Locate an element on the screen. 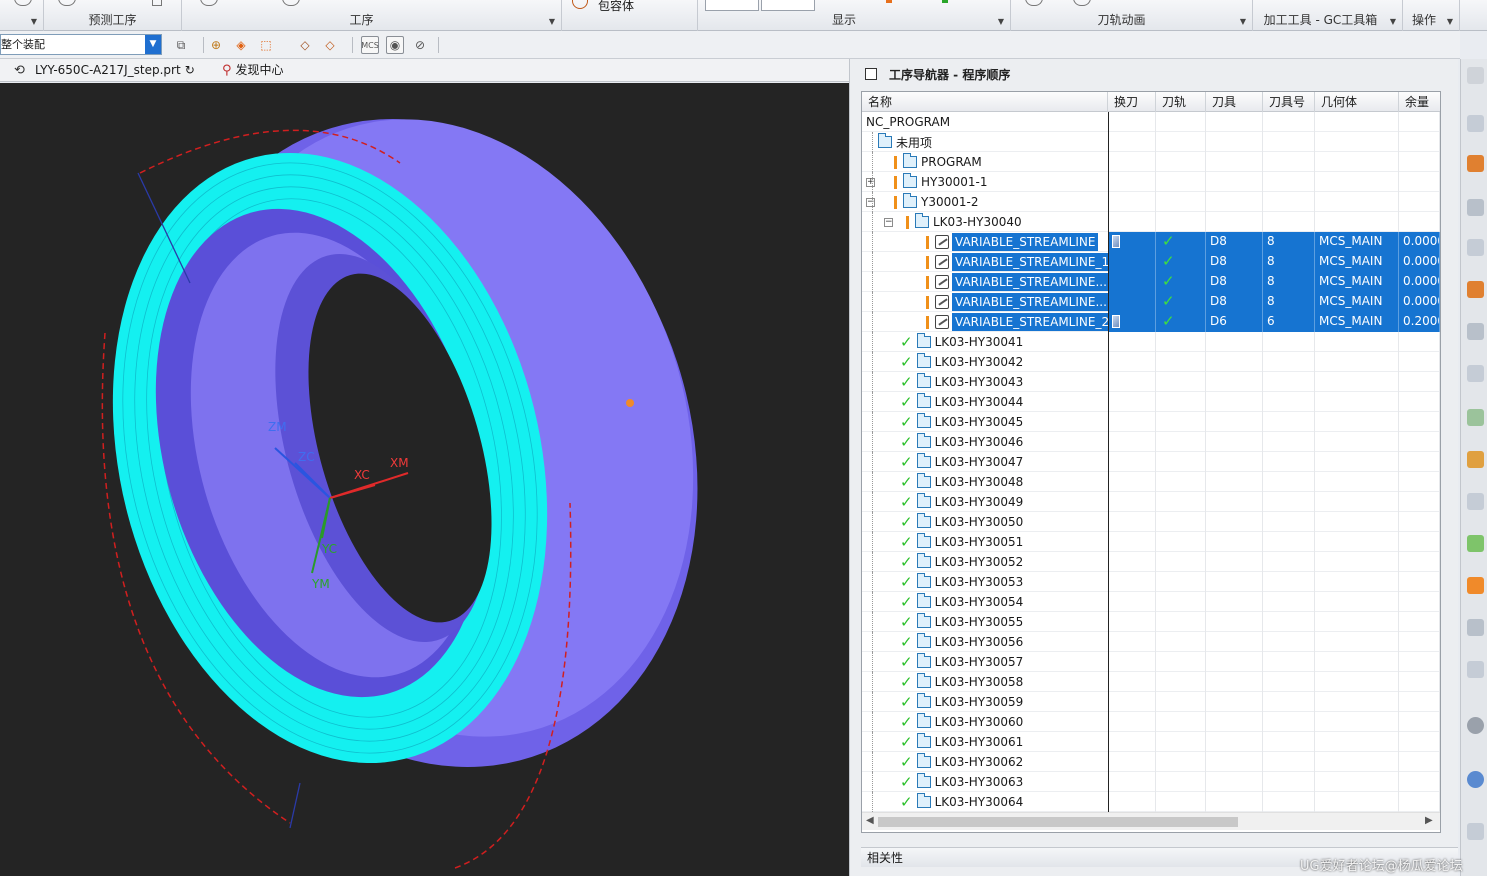 This screenshot has width=1487, height=876. column-header-stock: 余量 is located at coordinates (1419, 102).